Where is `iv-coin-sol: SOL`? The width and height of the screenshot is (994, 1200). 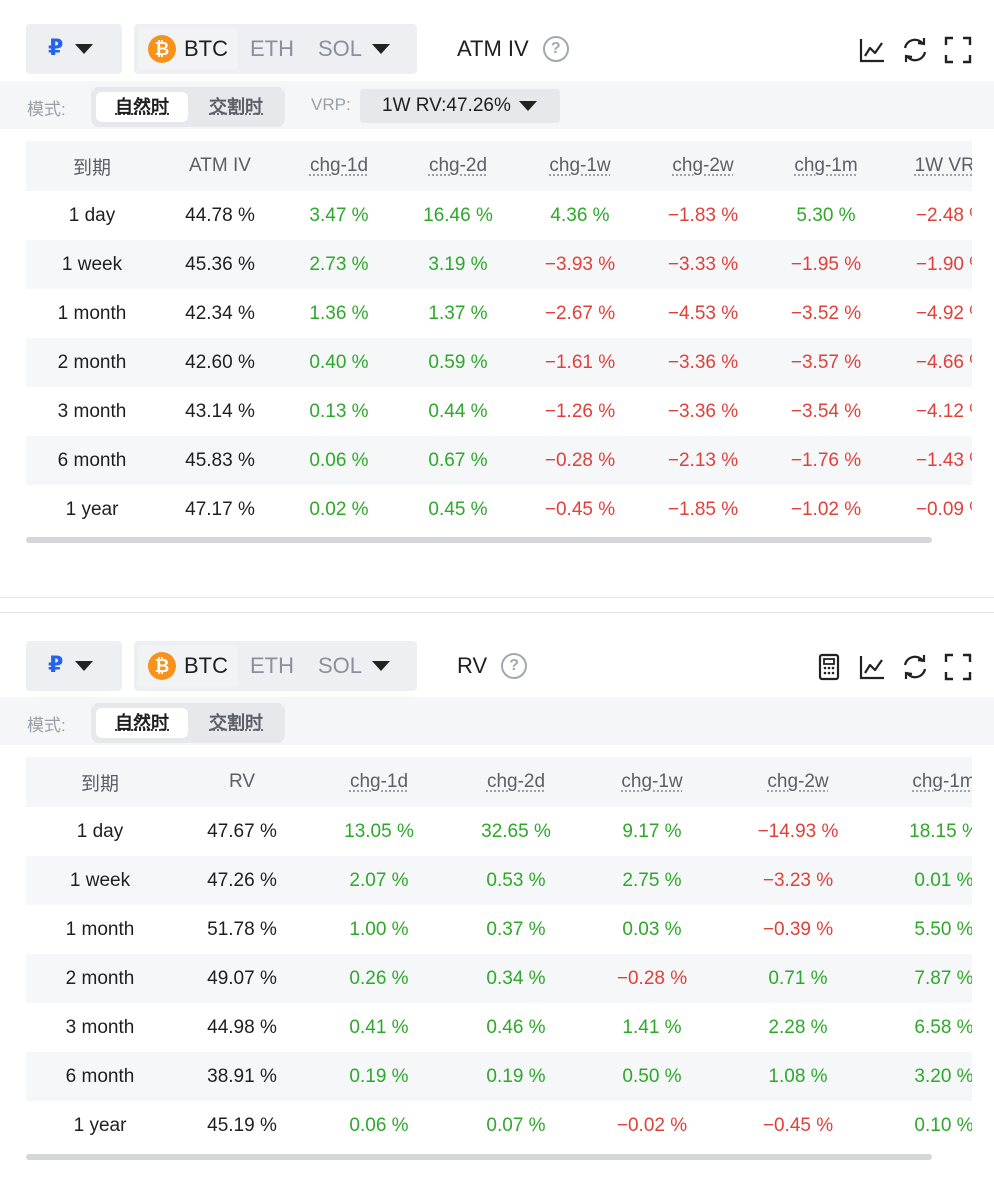 iv-coin-sol: SOL is located at coordinates (337, 49).